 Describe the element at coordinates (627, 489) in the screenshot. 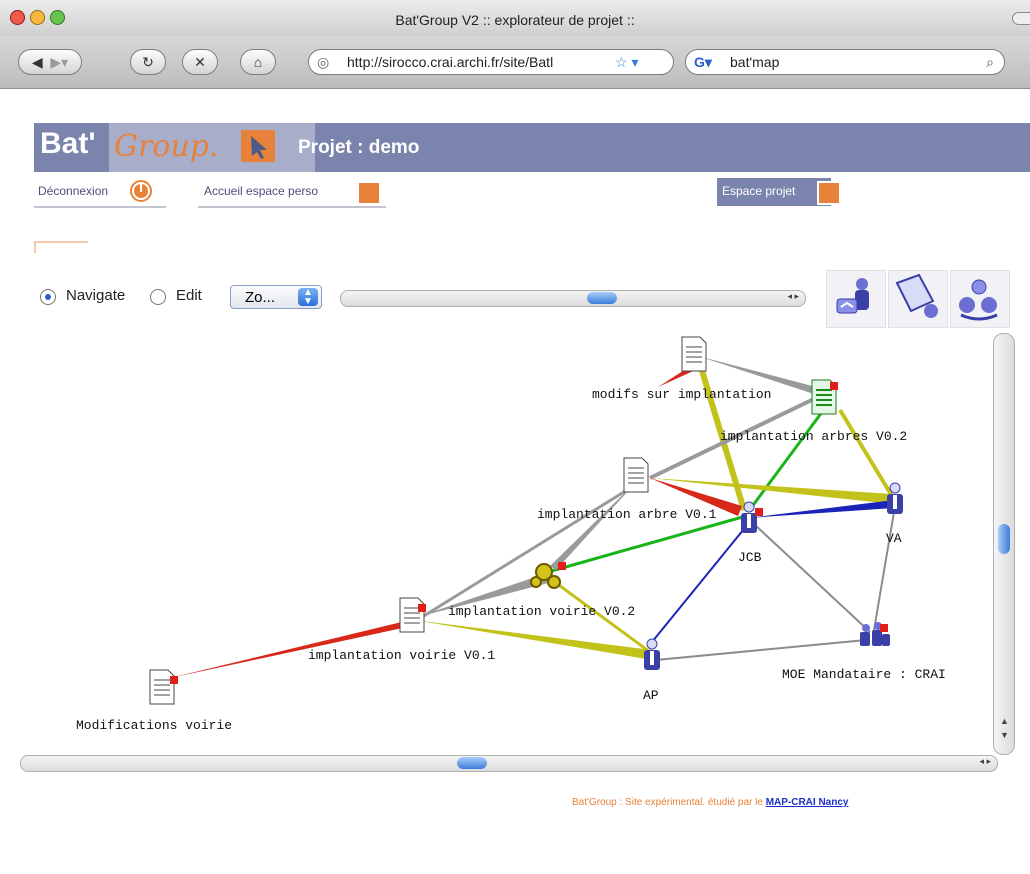

I see `node-arbre01: implantation arbre V0.1` at that location.